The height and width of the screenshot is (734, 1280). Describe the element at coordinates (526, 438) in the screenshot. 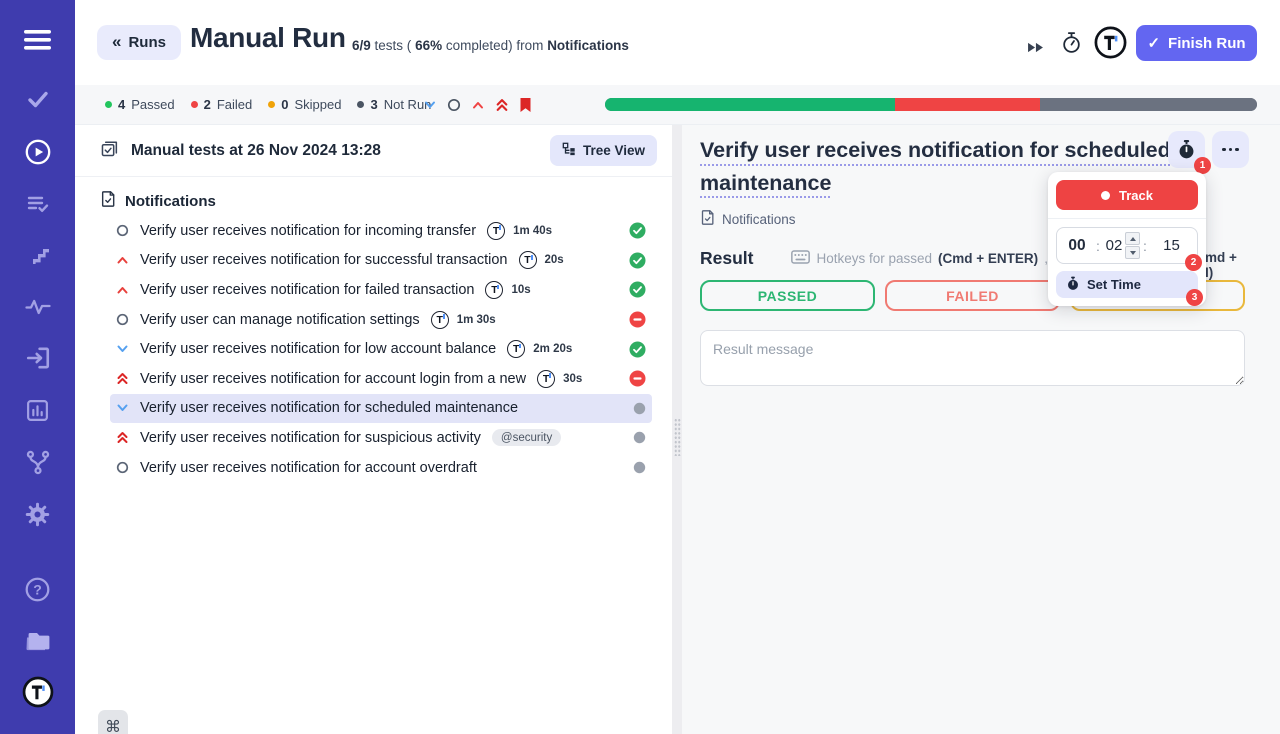

I see `test-tag: @security` at that location.